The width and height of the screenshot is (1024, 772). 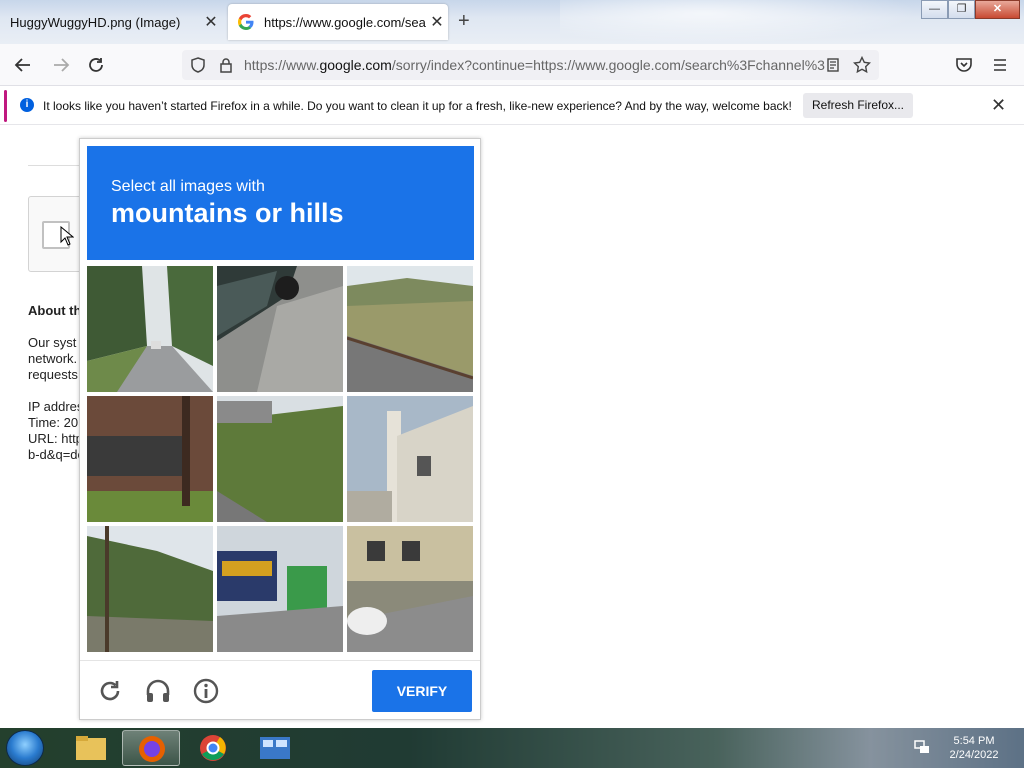 I want to click on mouse-cursor-icon, so click(x=67, y=236).